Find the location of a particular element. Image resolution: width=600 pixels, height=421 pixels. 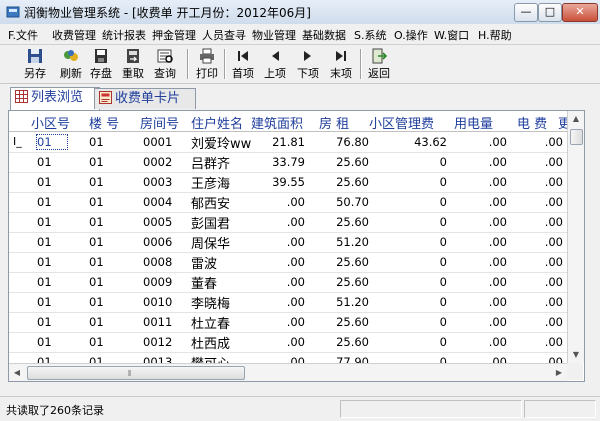

cell-room: 0010 is located at coordinates (163, 302).